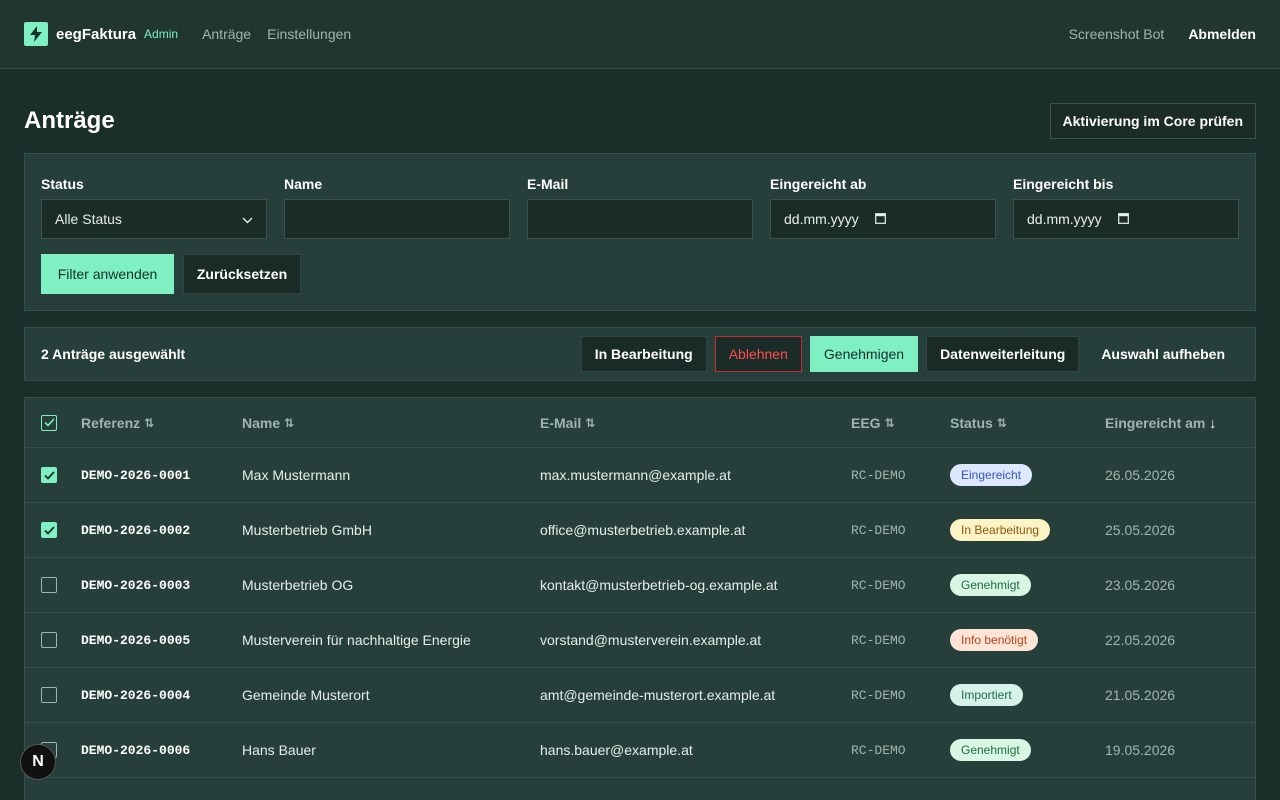 This screenshot has height=800, width=1280. Describe the element at coordinates (659, 585) in the screenshot. I see `row-email: kontakt@musterbetrieb-og.example.at` at that location.